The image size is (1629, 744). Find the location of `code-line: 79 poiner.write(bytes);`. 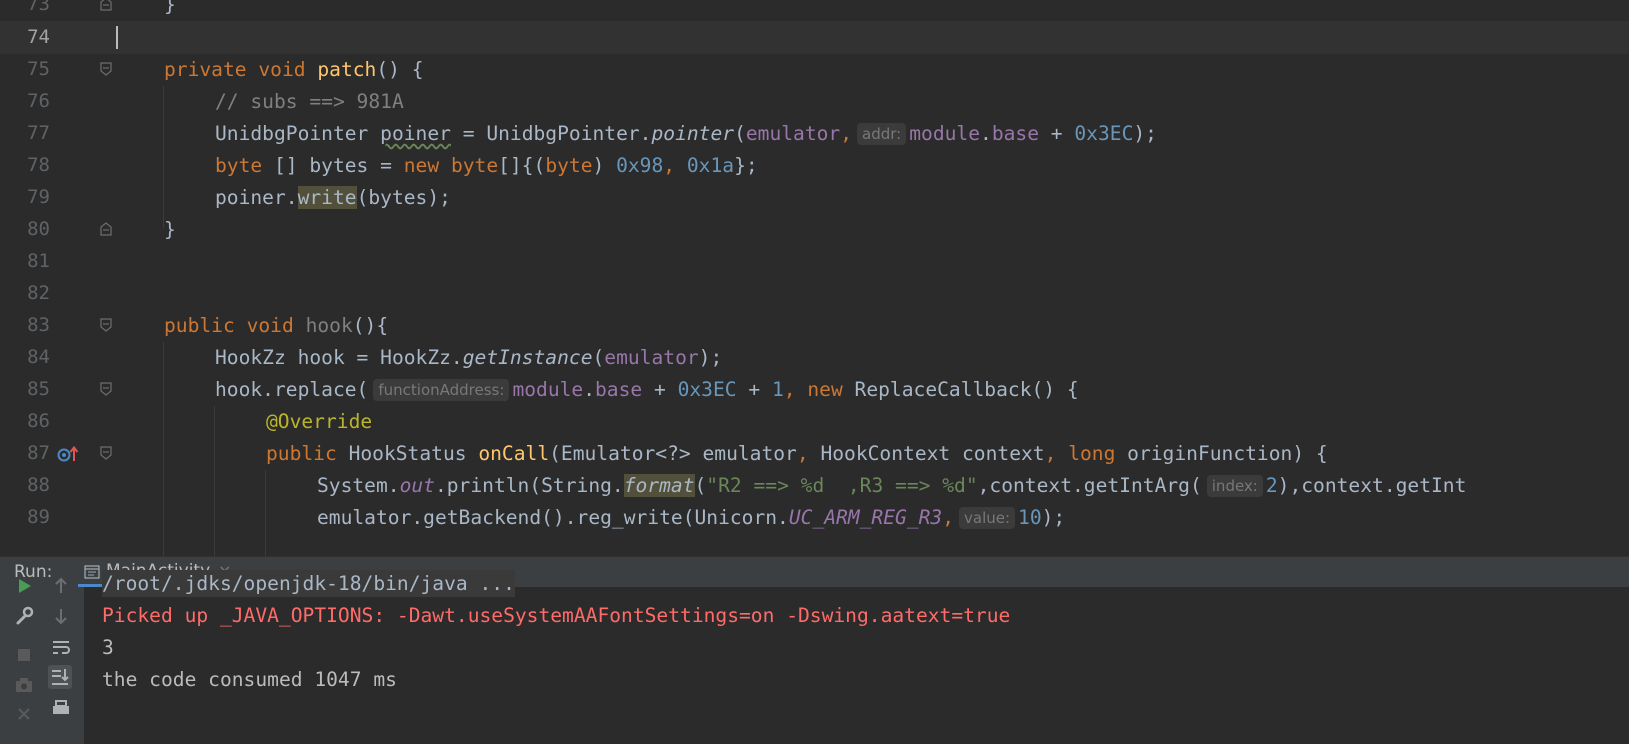

code-line: 79 poiner.write(bytes); is located at coordinates (814, 197).